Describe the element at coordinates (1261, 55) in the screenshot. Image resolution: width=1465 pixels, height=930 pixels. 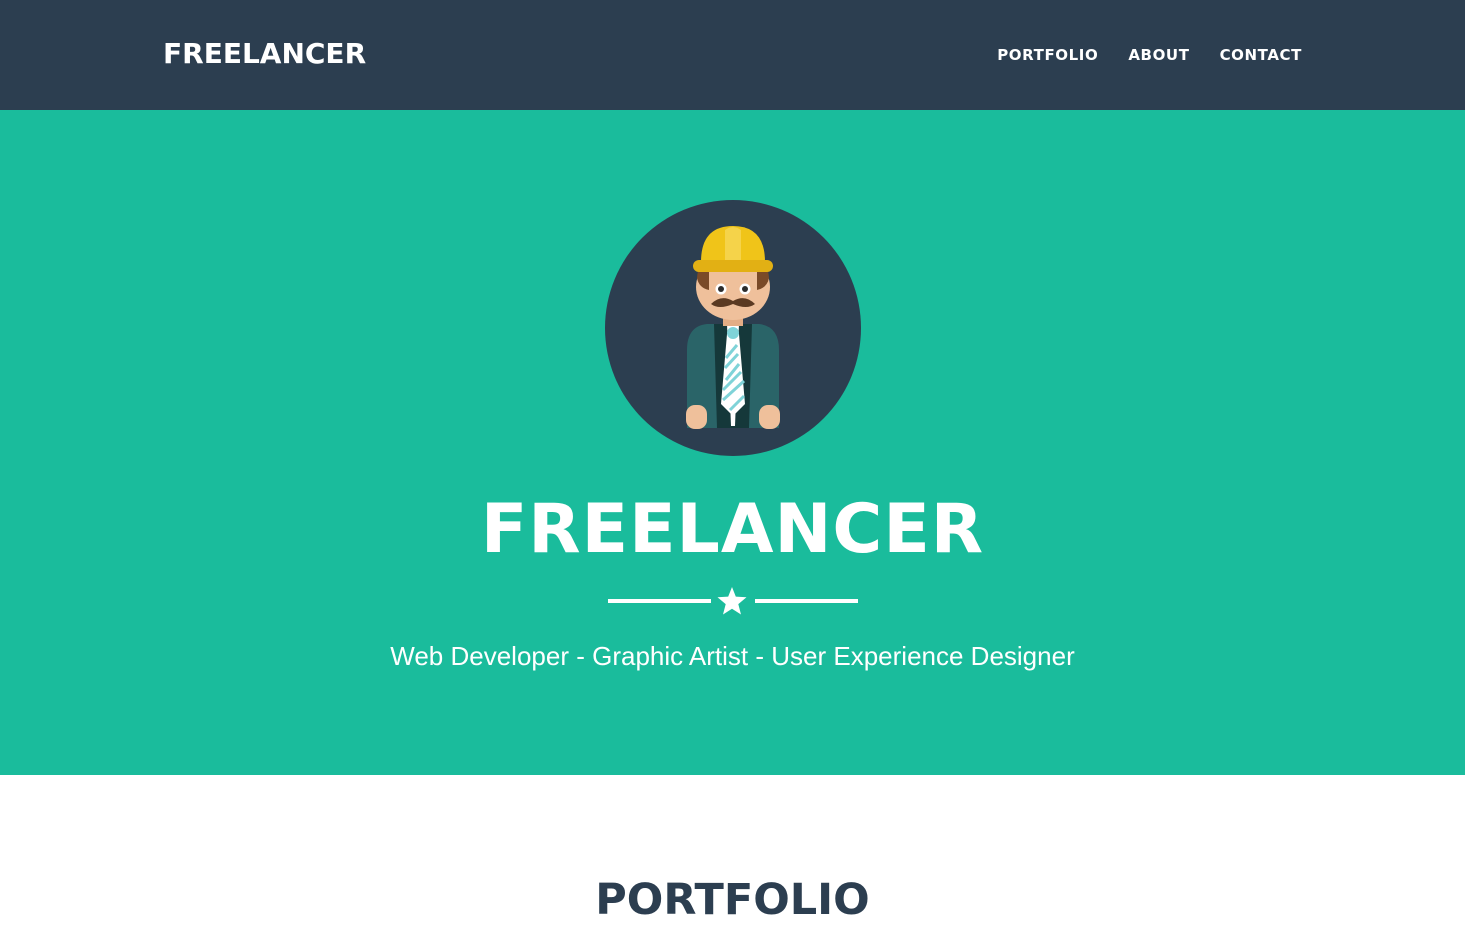
I see `nav-link-contact: CONTACT` at that location.